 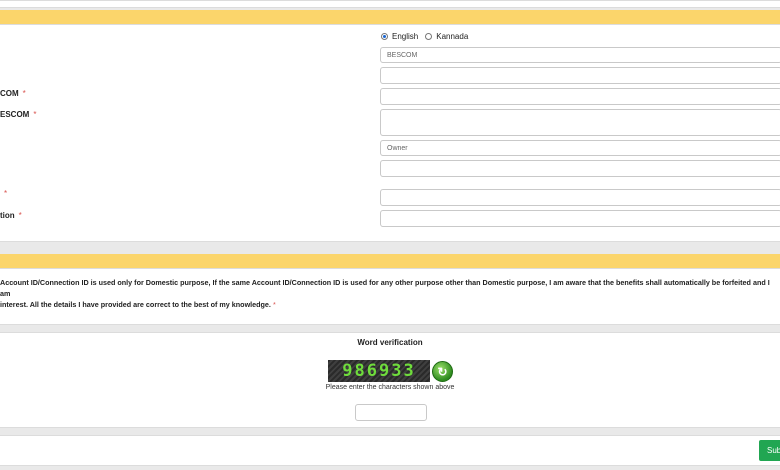 What do you see at coordinates (442, 371) in the screenshot?
I see `refresh-captcha-icon: ↻` at bounding box center [442, 371].